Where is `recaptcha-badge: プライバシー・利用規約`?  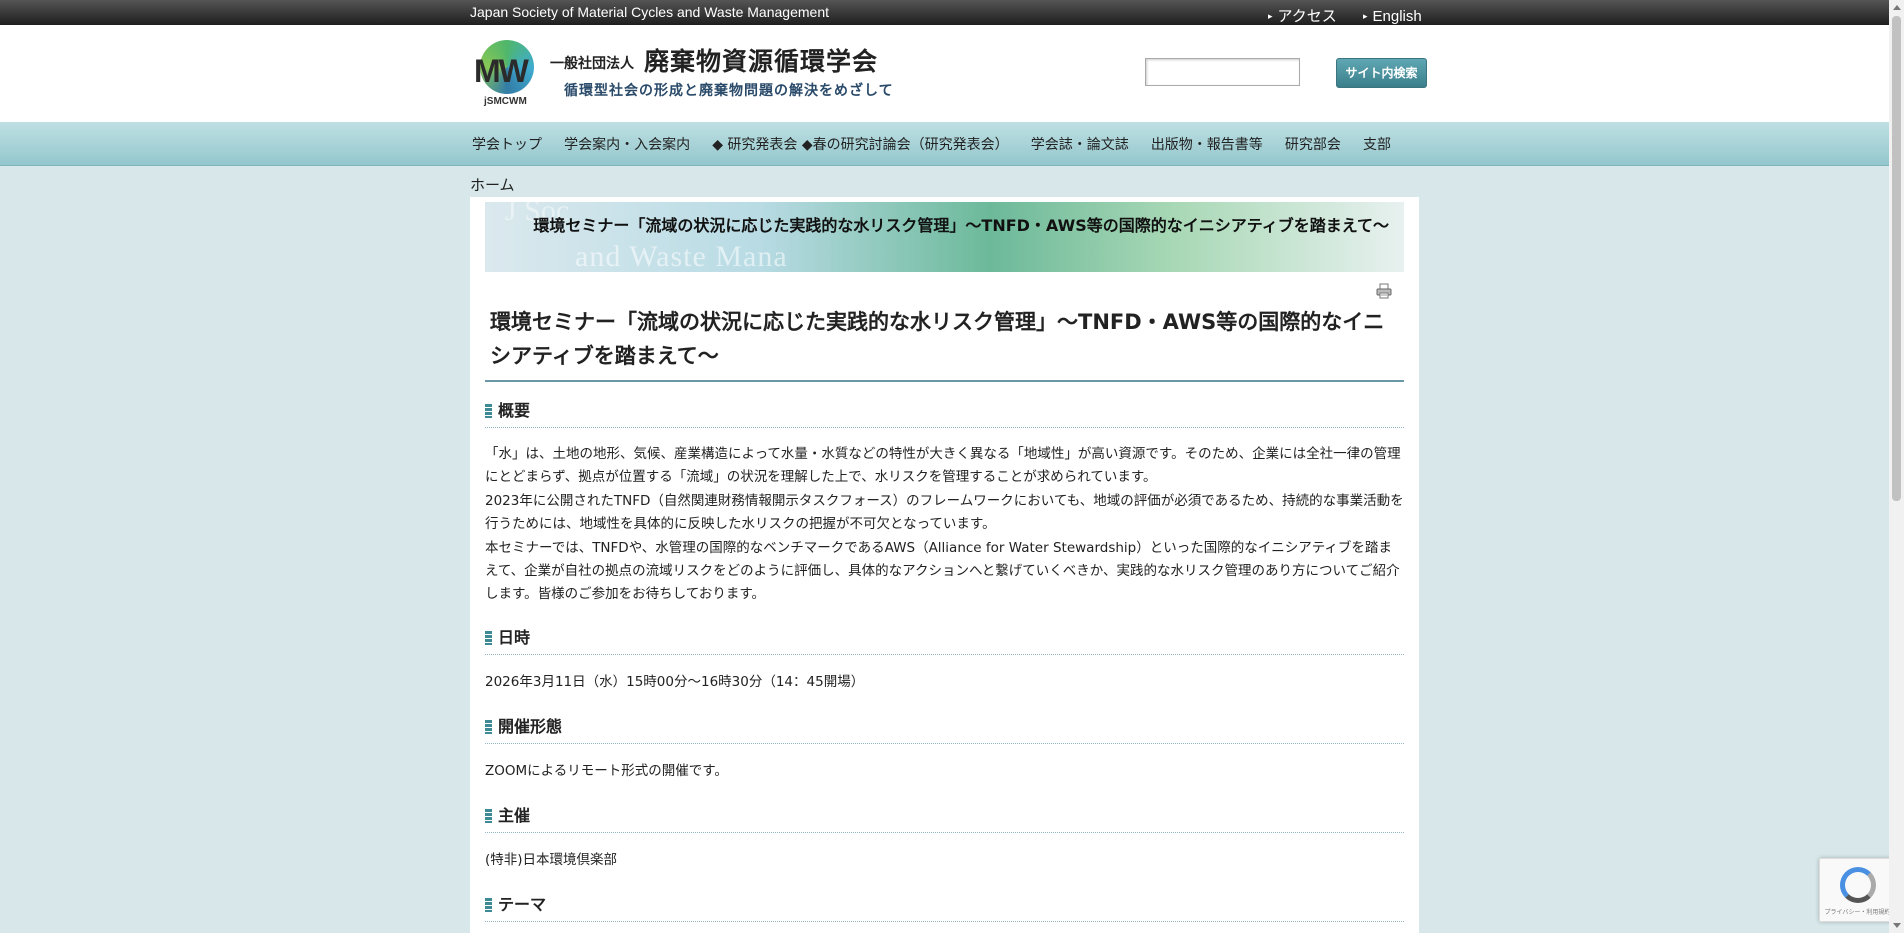
recaptcha-badge: プライバシー・利用規約 is located at coordinates (1857, 890).